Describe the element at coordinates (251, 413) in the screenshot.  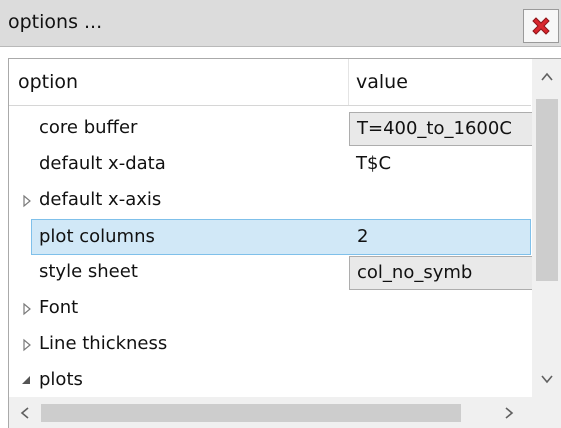
I see `horizontal-scroll-thumb` at that location.